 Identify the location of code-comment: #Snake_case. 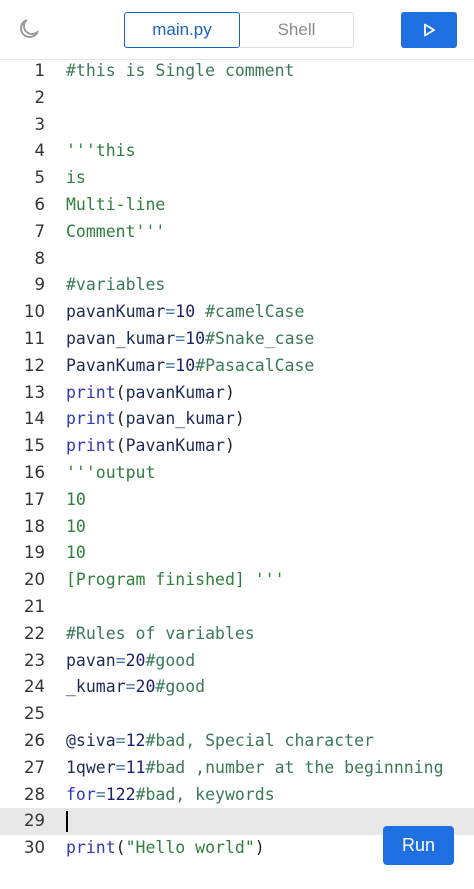
(260, 338).